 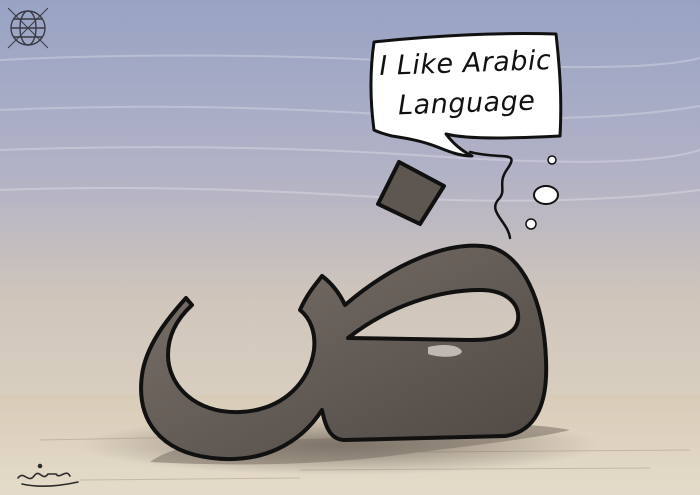 What do you see at coordinates (531, 224) in the screenshot?
I see `thought-dot-medium` at bounding box center [531, 224].